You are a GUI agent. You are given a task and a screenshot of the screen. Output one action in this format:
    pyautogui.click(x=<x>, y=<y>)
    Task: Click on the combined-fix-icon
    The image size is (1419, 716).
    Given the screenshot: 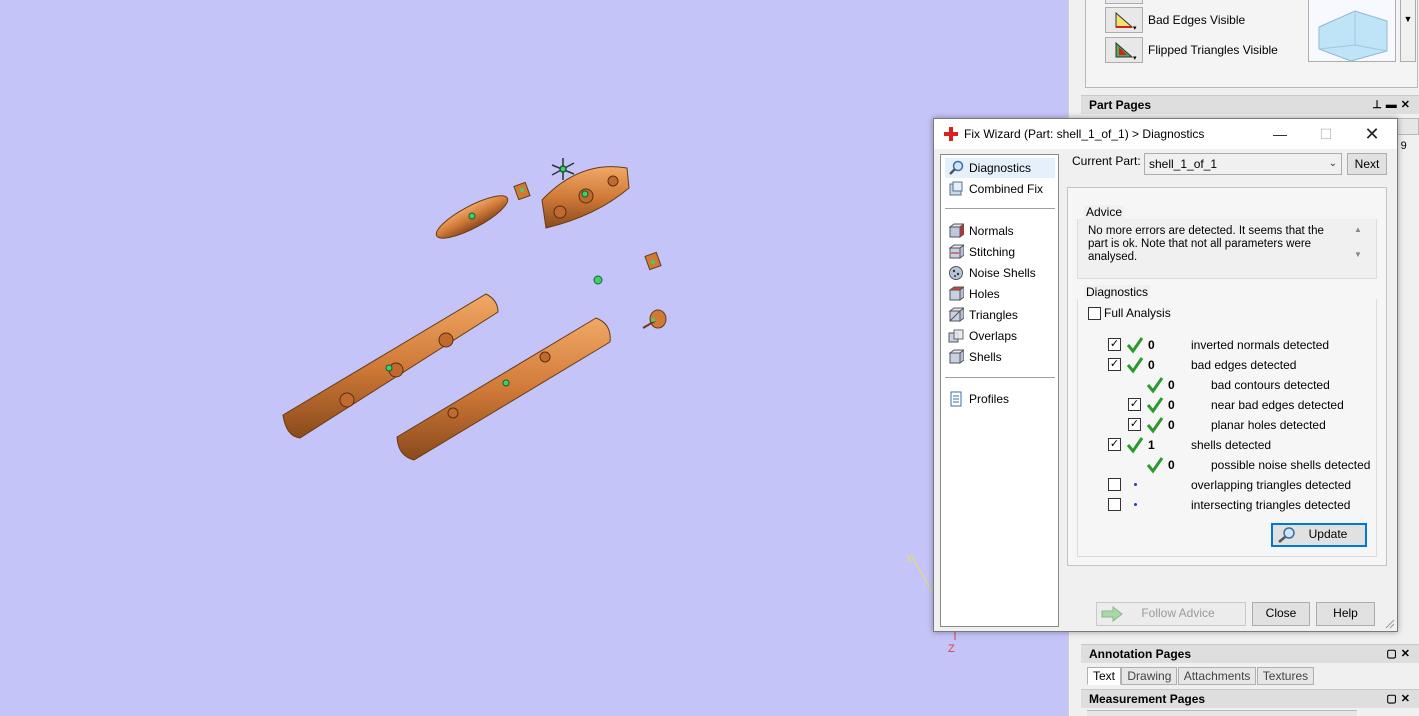 What is the action you would take?
    pyautogui.click(x=956, y=188)
    